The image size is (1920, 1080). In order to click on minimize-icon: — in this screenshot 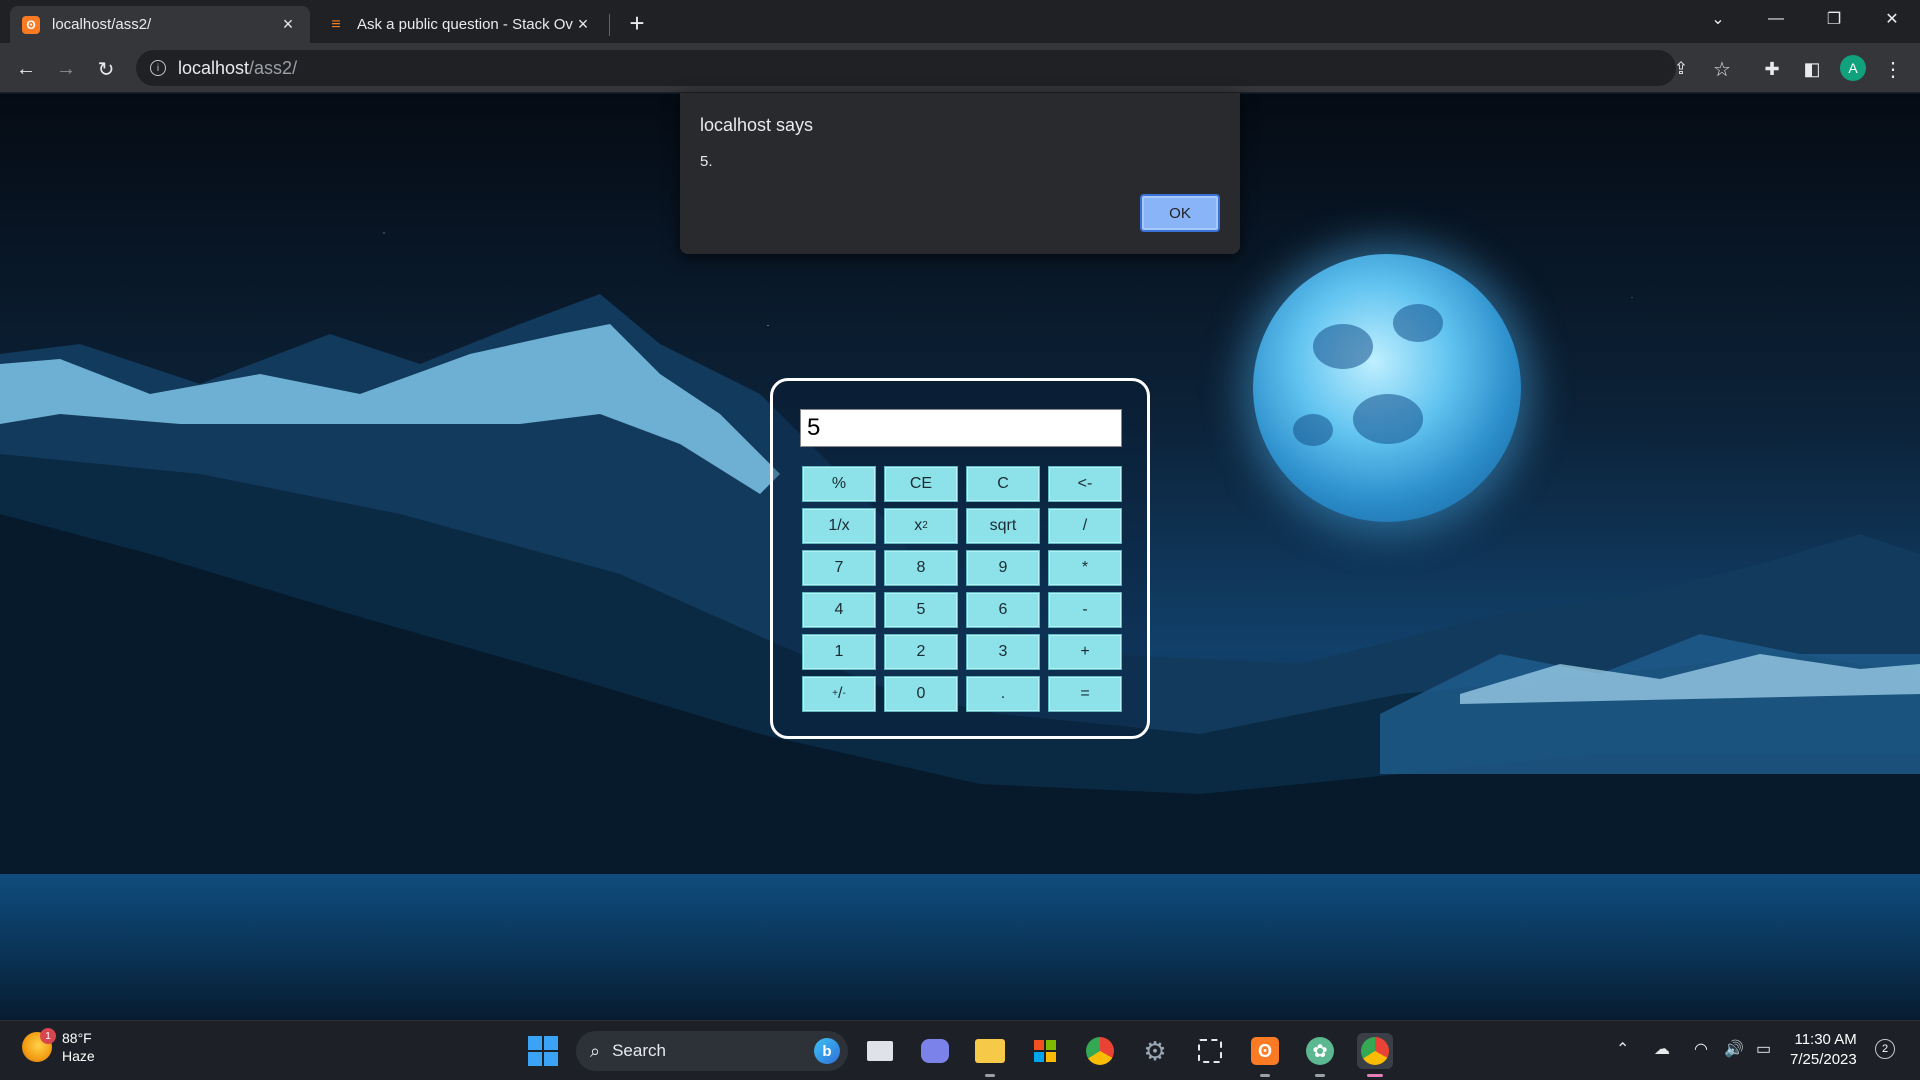, I will do `click(1776, 19)`.